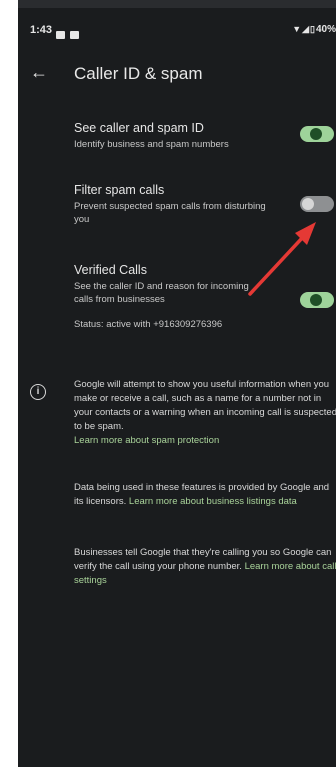 This screenshot has width=336, height=767. I want to click on caller-spam-id-toggle, so click(317, 134).